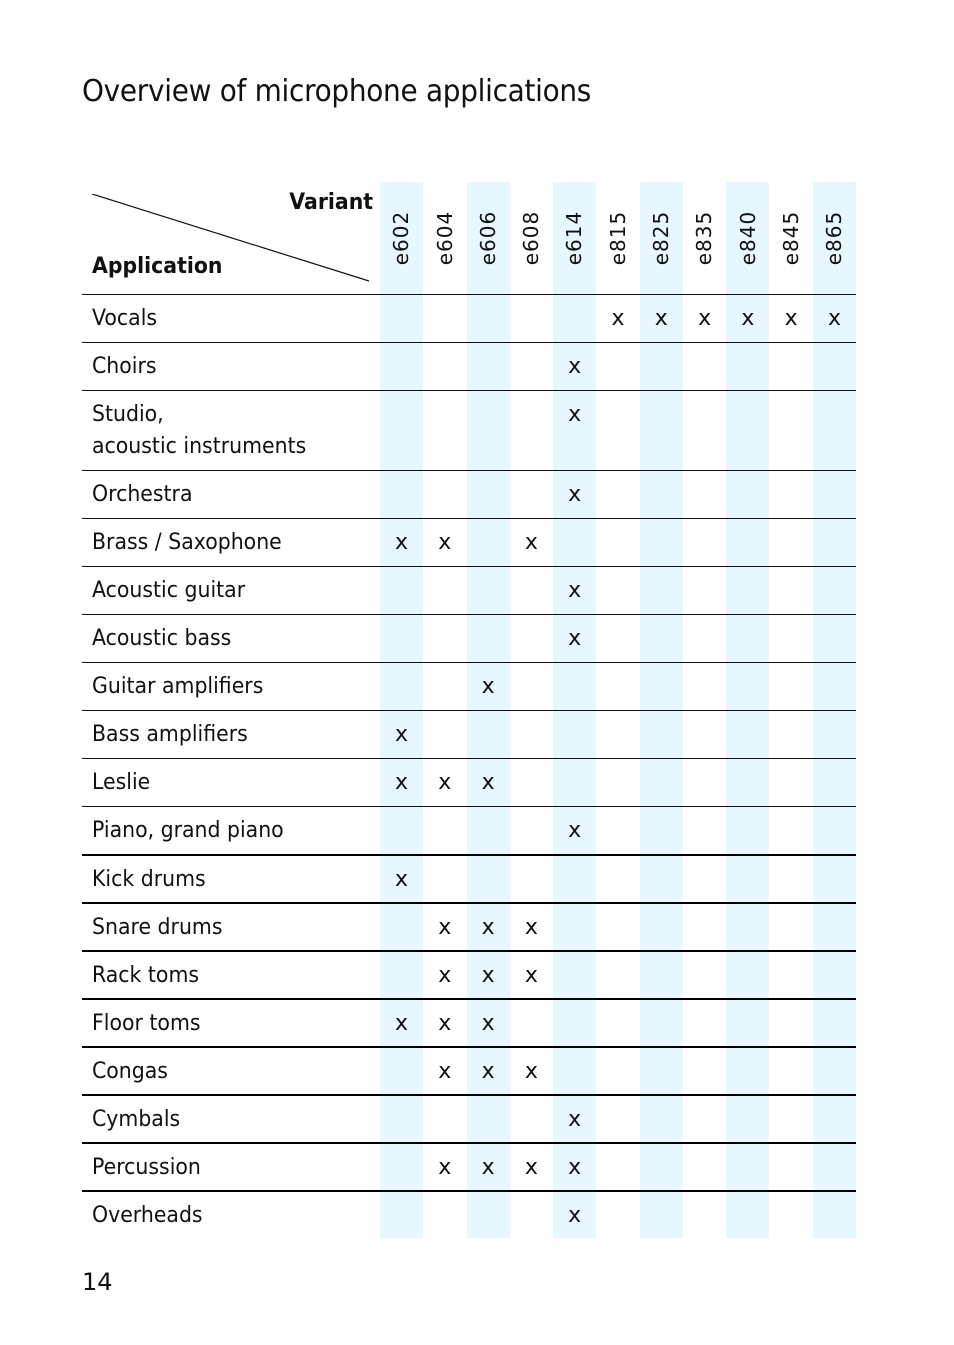  I want to click on table-row: Percussion x x x x, so click(469, 1166).